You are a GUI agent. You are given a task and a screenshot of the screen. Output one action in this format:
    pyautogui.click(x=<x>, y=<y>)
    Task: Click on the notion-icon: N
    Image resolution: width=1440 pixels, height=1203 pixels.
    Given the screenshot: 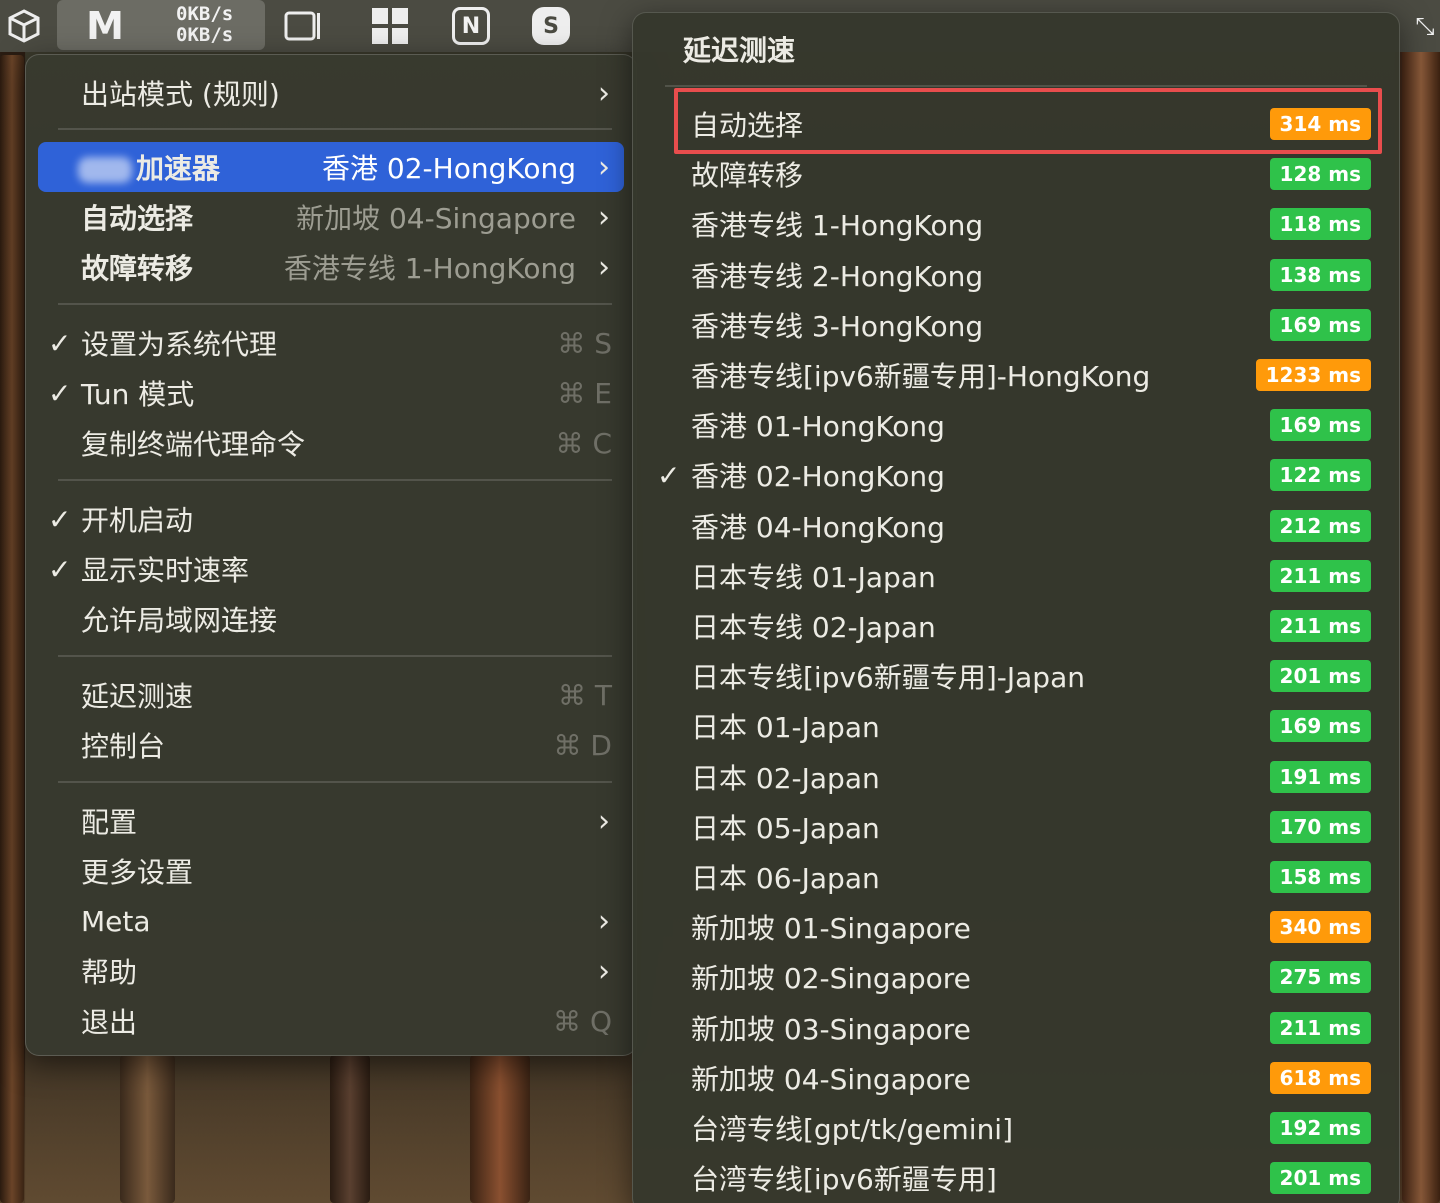 What is the action you would take?
    pyautogui.click(x=471, y=26)
    